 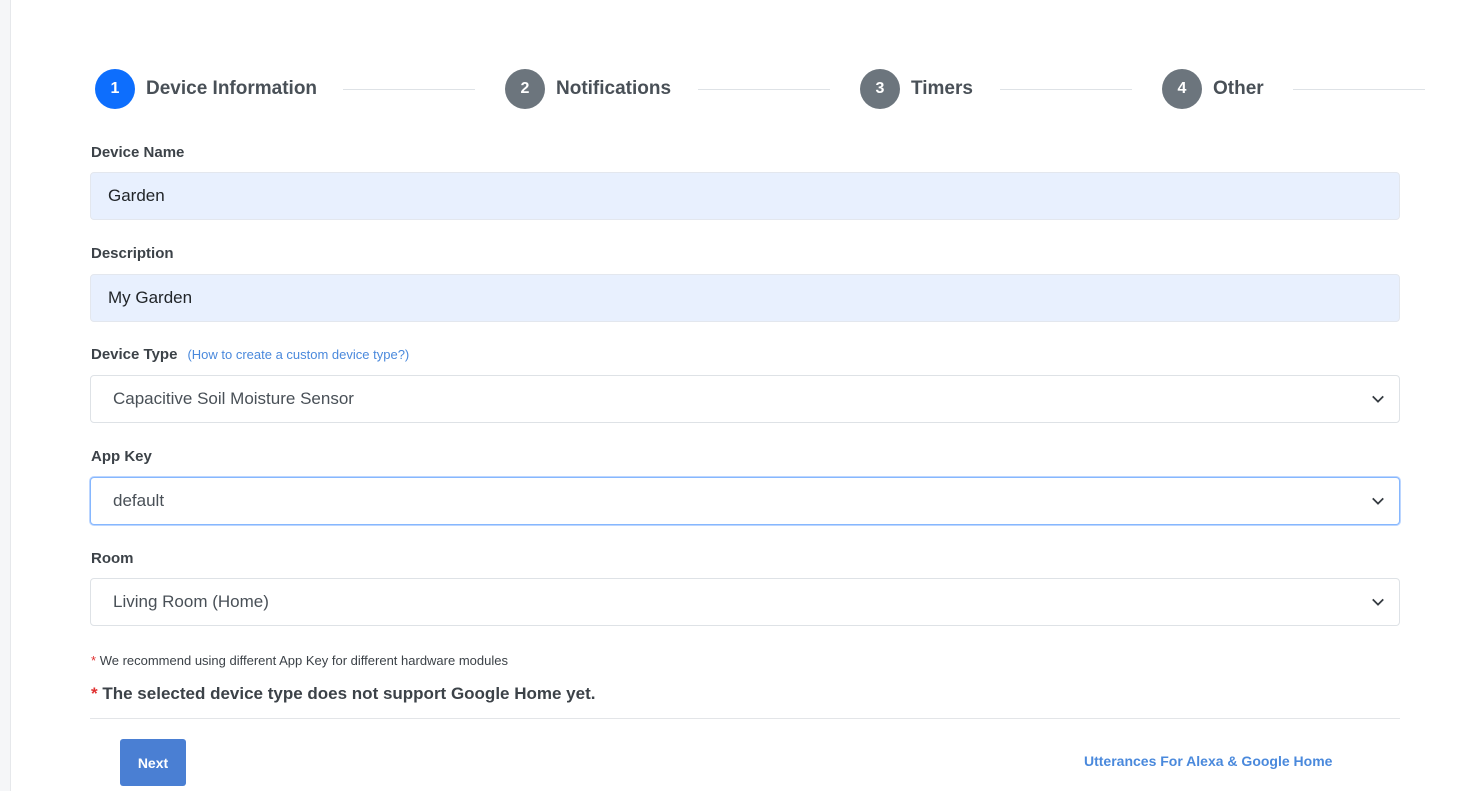 I want to click on app-key-selected-value: default, so click(x=139, y=500).